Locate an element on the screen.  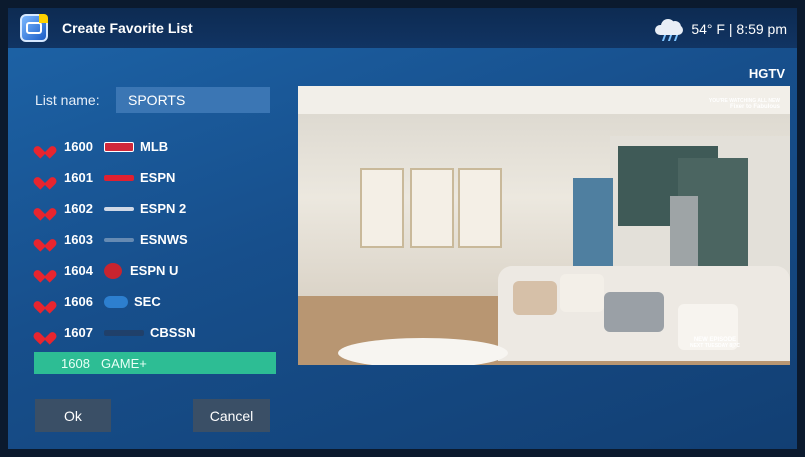
channel-row-1602: 1602 ESPN 2 is located at coordinates (155, 208).